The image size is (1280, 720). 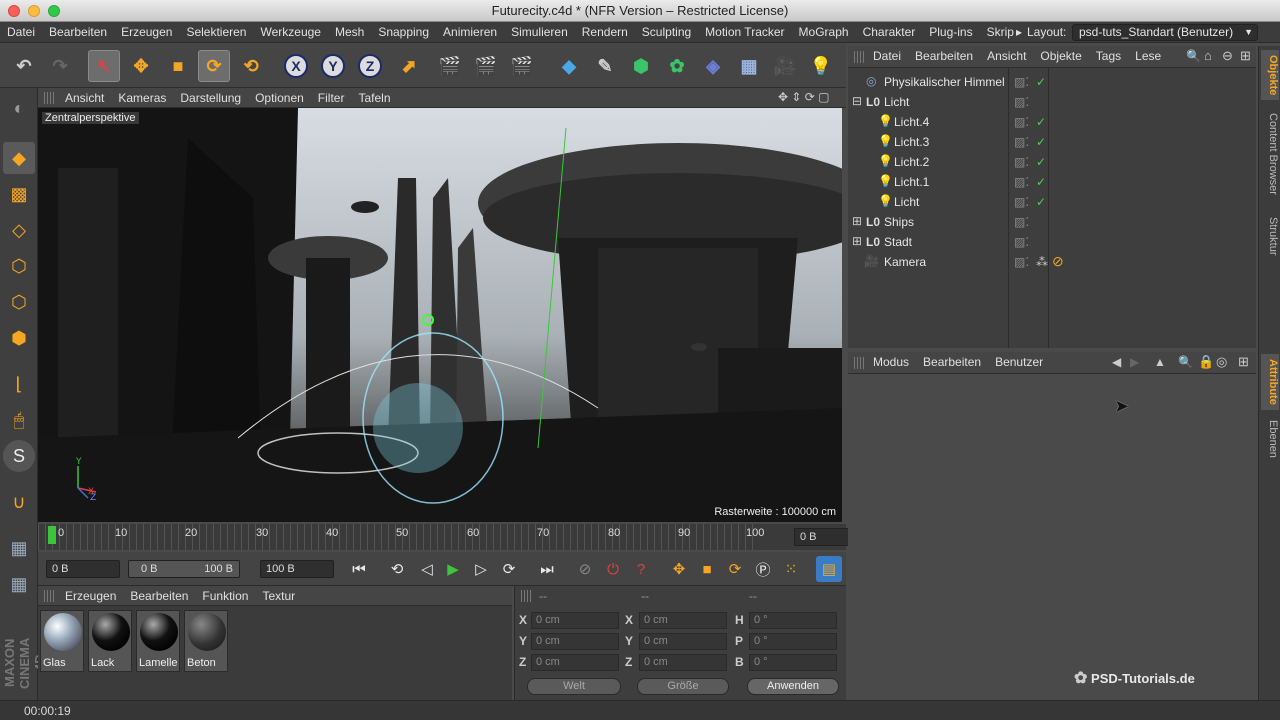 I want to click on search-icon: 🔍, so click(x=1185, y=362).